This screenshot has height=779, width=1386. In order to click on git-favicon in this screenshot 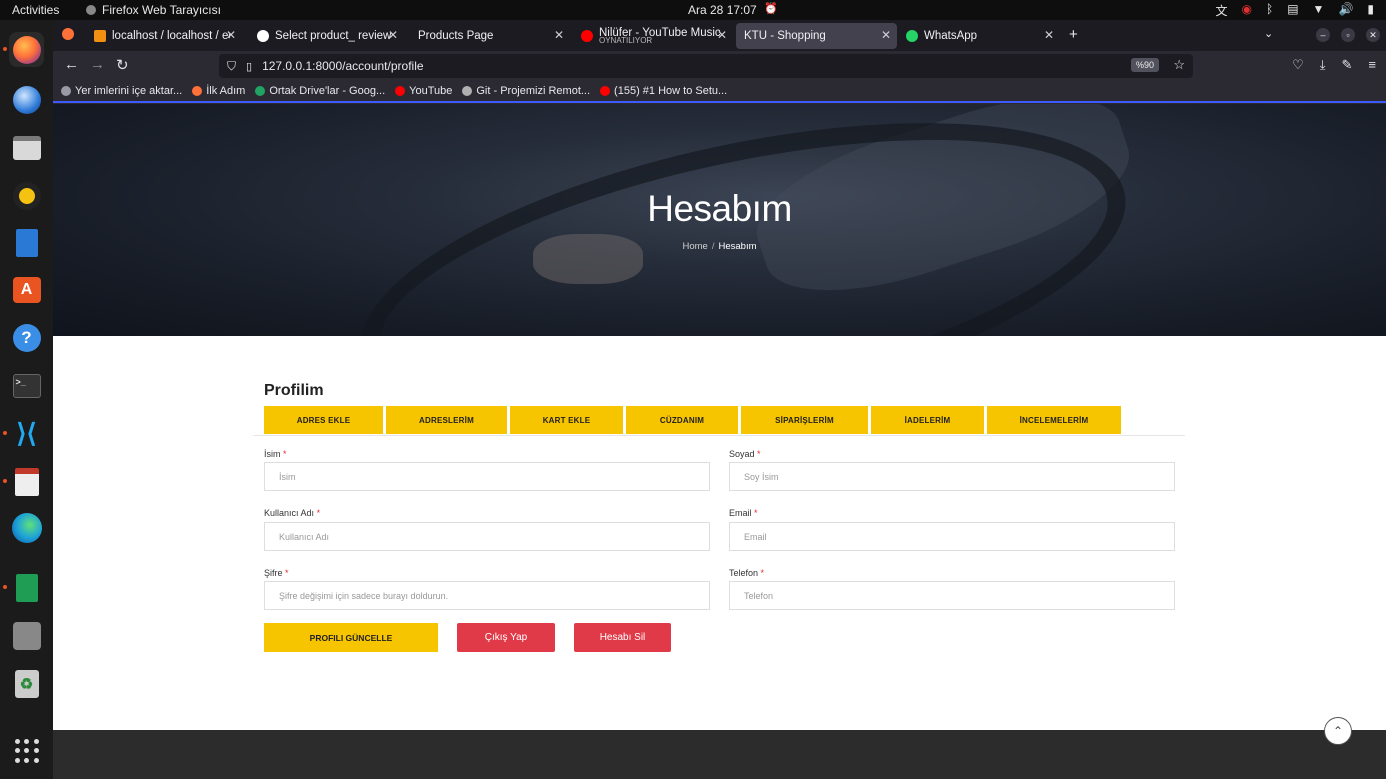, I will do `click(467, 91)`.